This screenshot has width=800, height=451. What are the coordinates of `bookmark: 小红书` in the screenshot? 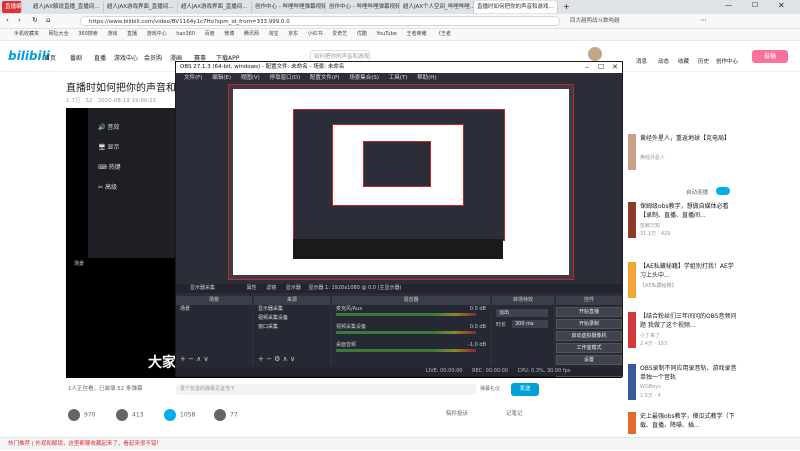 It's located at (315, 34).